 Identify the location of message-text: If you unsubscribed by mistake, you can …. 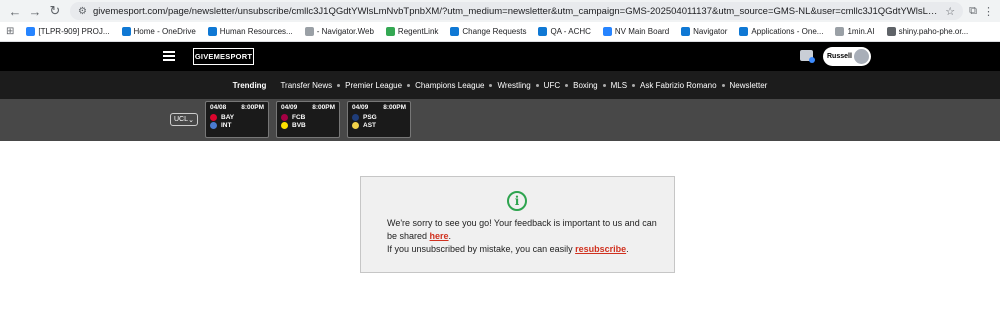
(481, 249).